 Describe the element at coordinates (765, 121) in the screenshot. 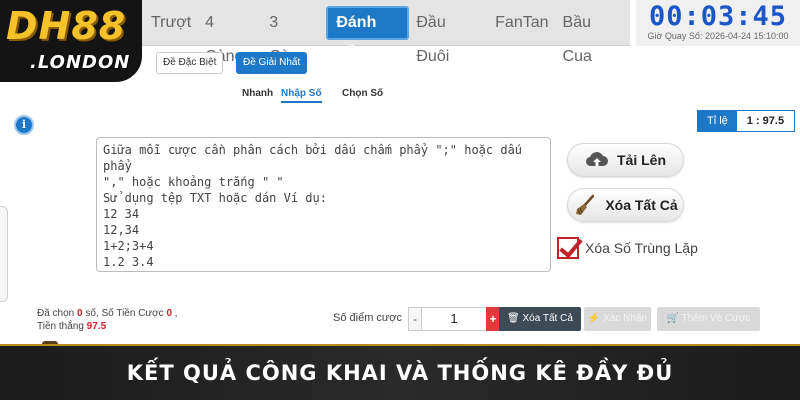

I see `odds-value: 1 : 97.5` at that location.